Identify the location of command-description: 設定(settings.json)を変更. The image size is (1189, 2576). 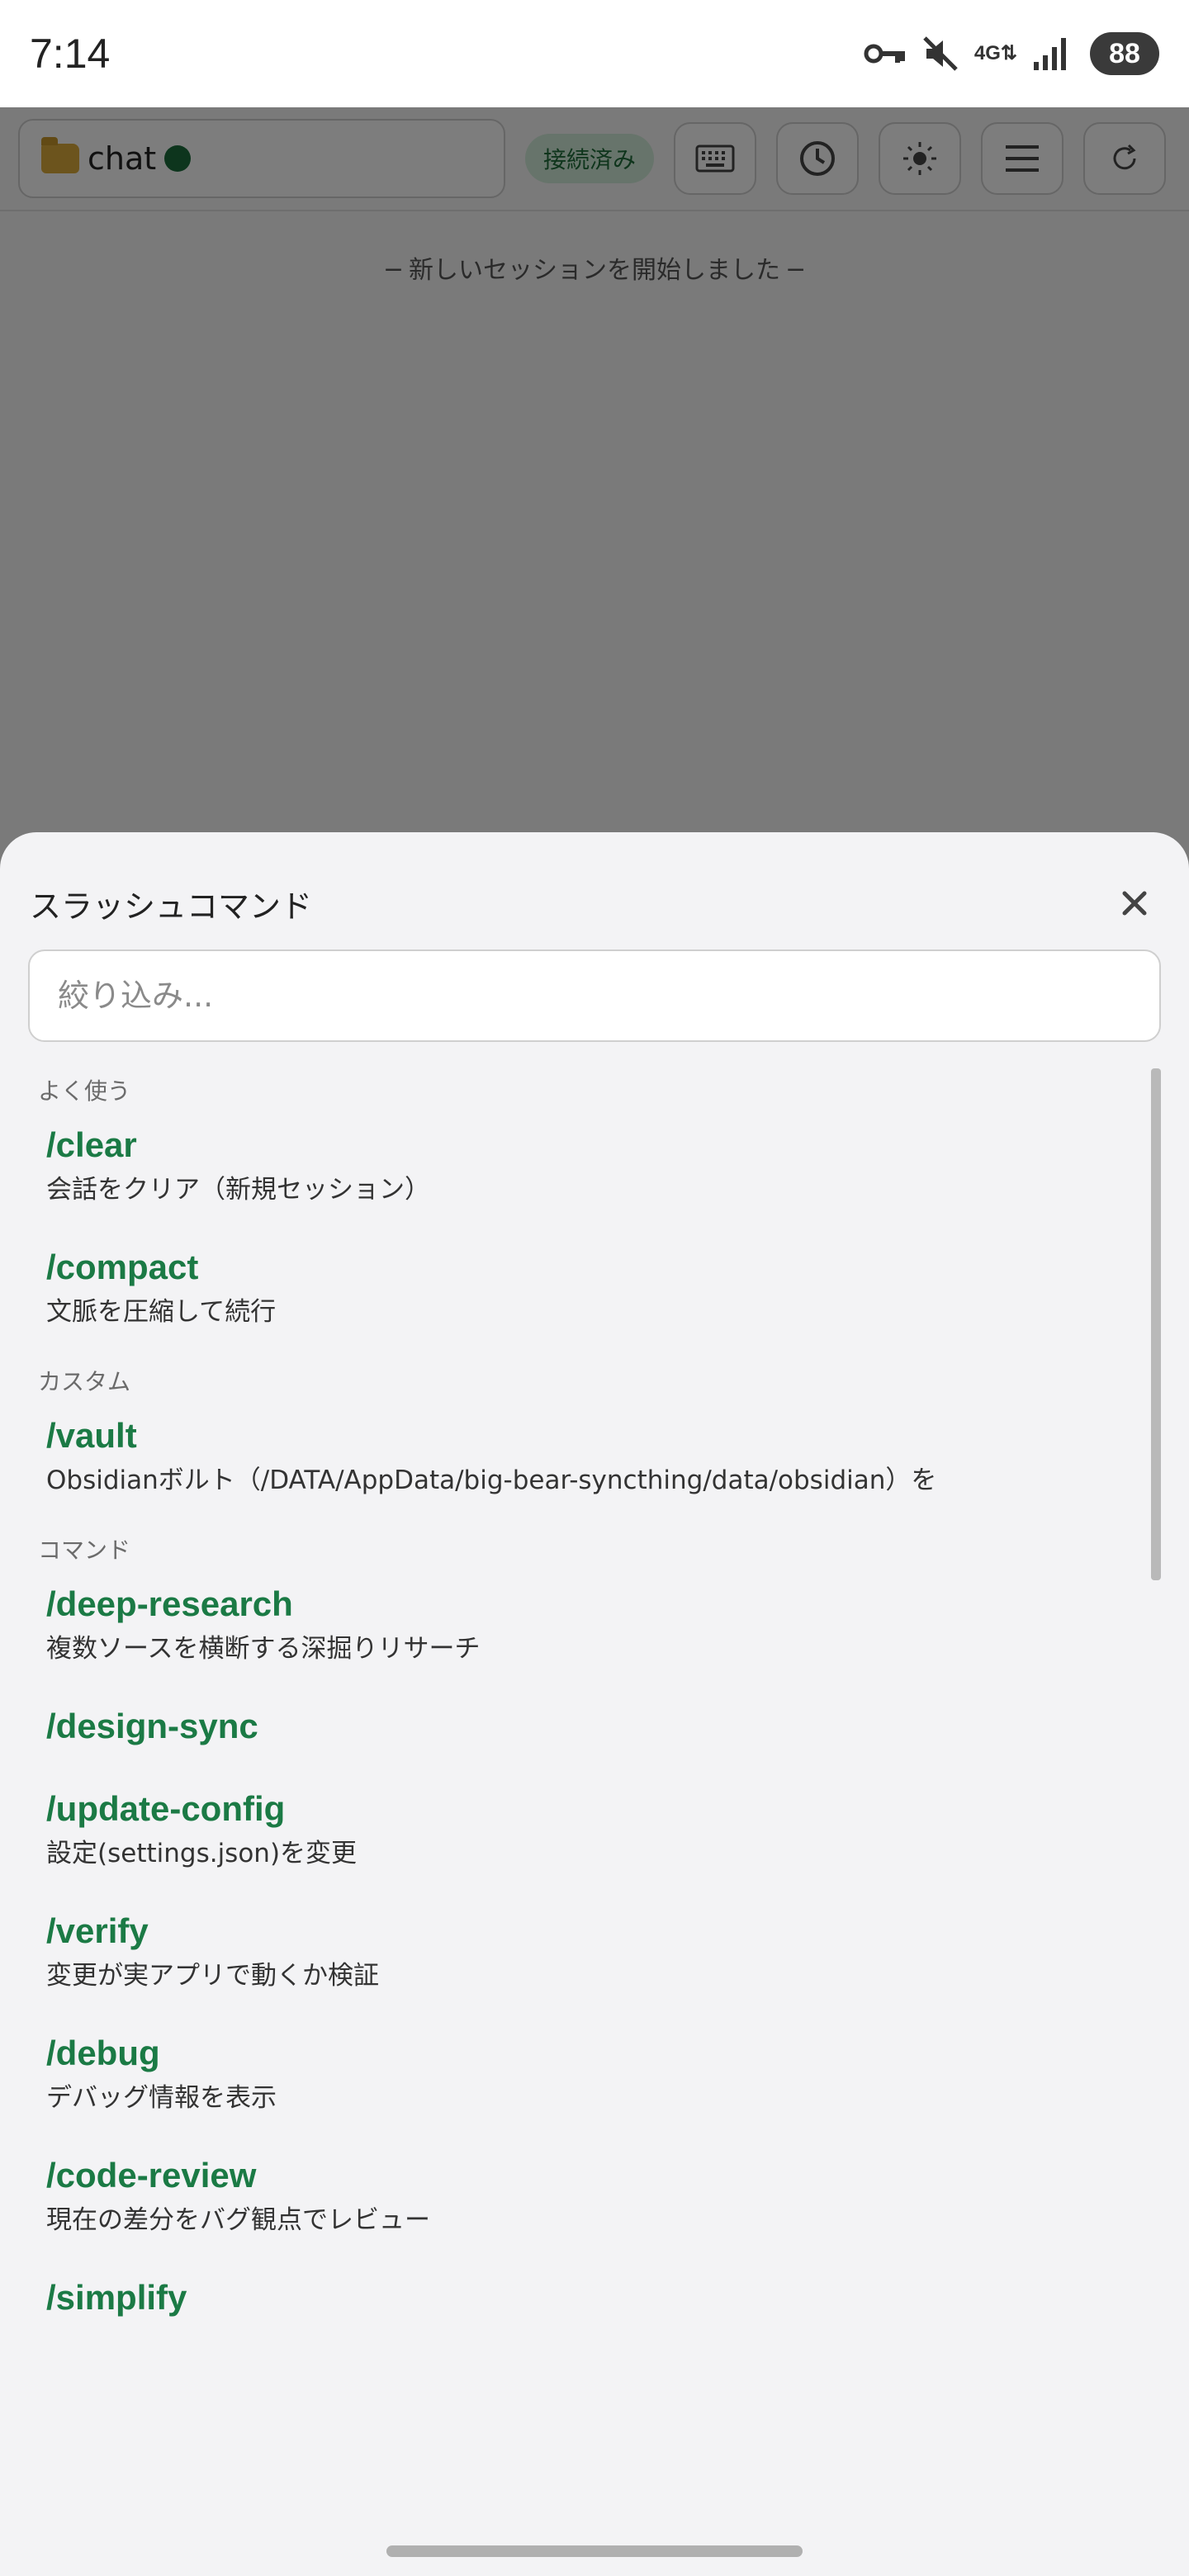
(202, 1853).